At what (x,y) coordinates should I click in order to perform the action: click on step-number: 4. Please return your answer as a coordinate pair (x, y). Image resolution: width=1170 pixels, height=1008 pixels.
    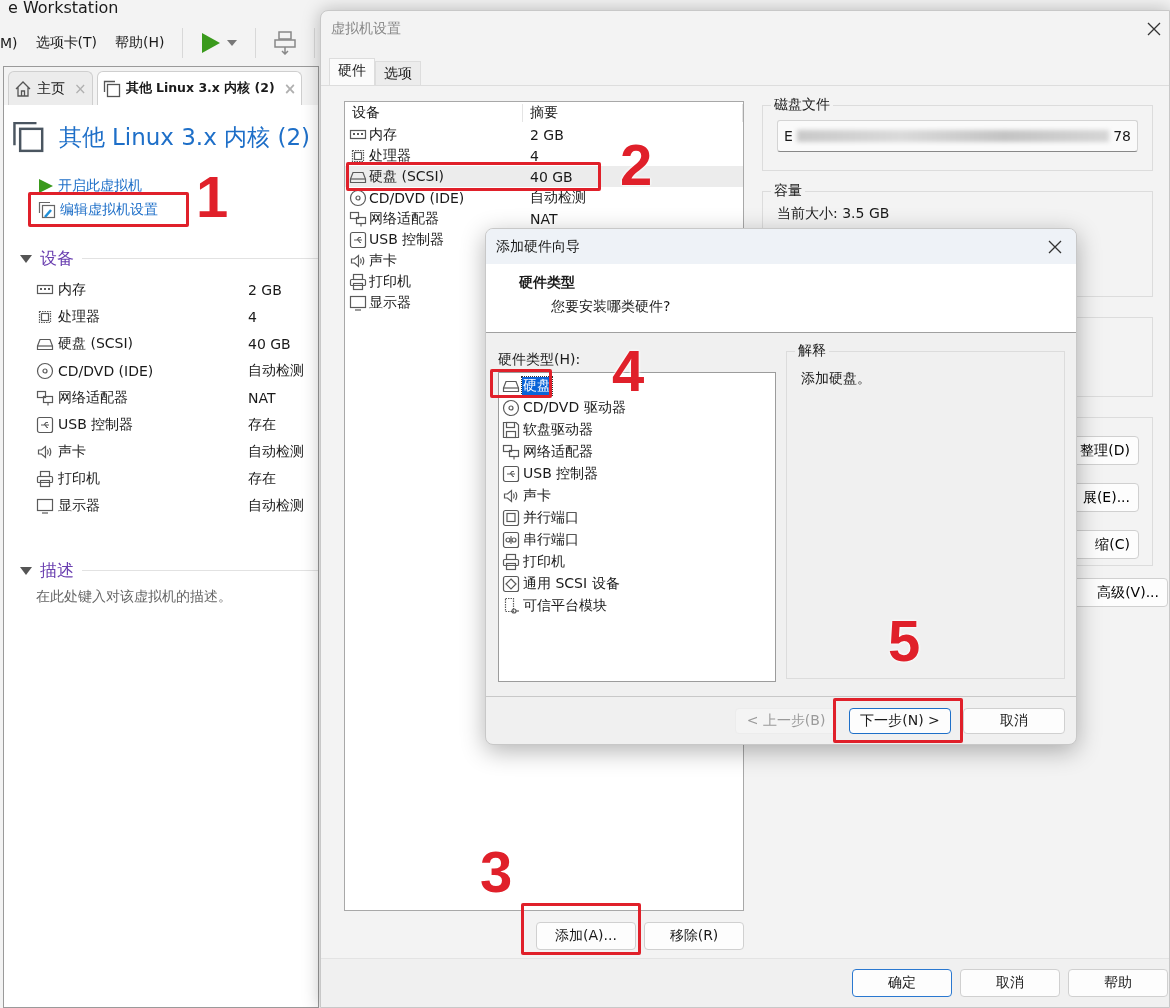
    Looking at the image, I should click on (628, 371).